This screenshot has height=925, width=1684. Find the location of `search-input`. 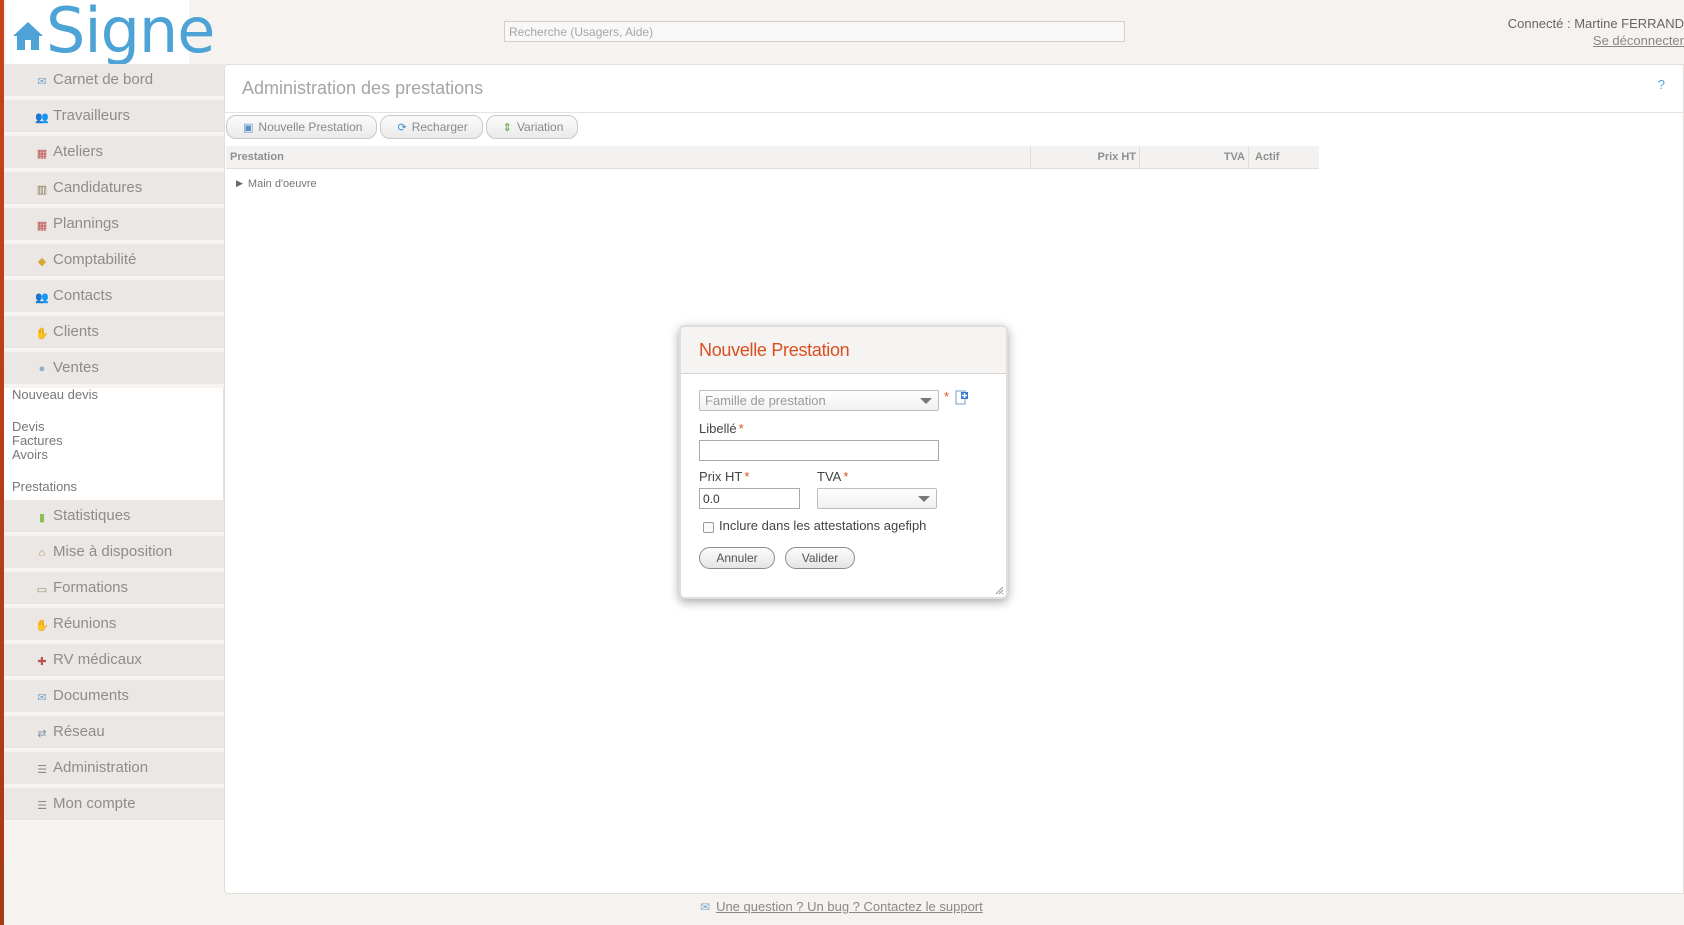

search-input is located at coordinates (814, 31).